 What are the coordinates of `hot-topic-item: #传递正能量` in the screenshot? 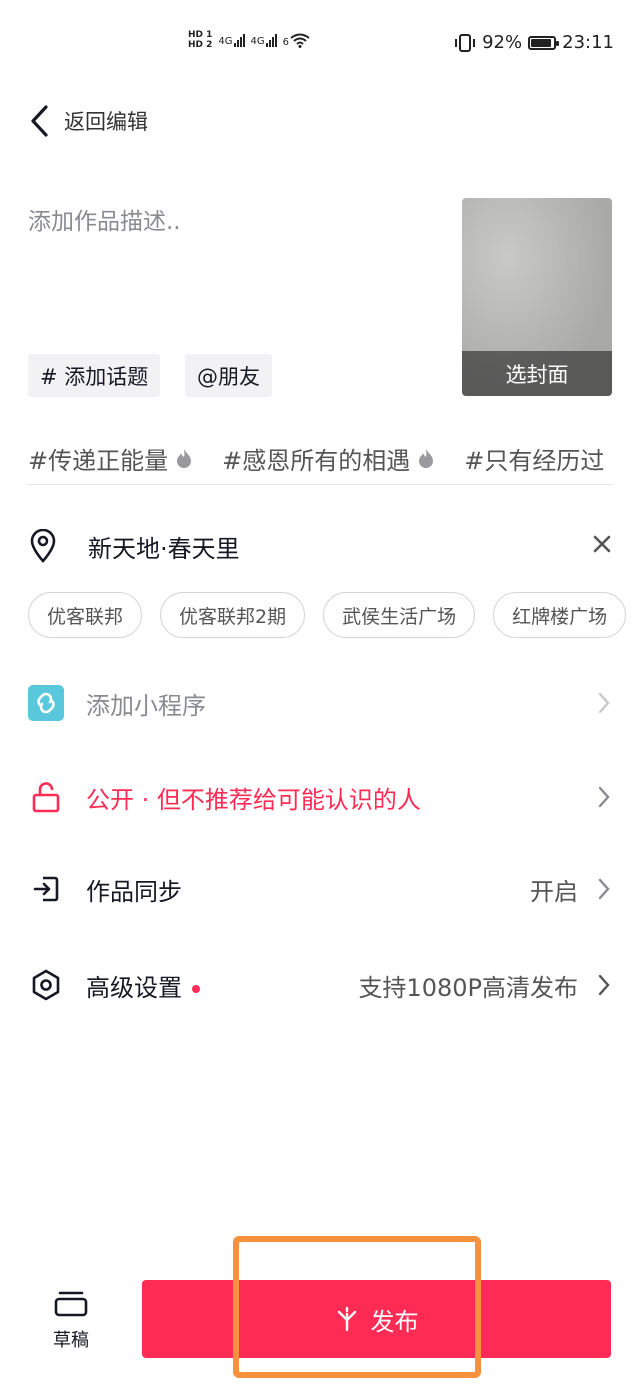 It's located at (110, 458).